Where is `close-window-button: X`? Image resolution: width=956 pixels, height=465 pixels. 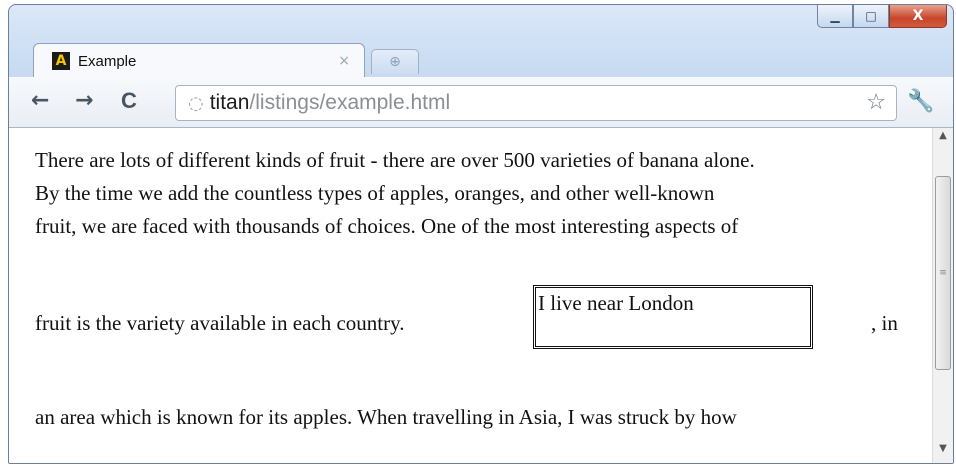 close-window-button: X is located at coordinates (918, 16).